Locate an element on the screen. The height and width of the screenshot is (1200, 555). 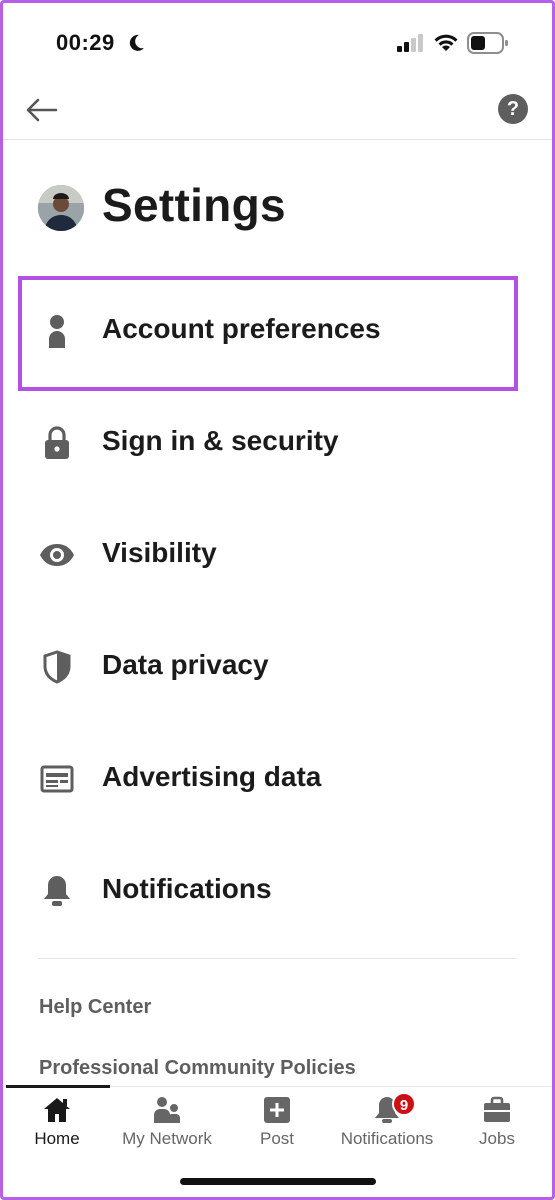
menu-item-label: Data privacy is located at coordinates (185, 664).